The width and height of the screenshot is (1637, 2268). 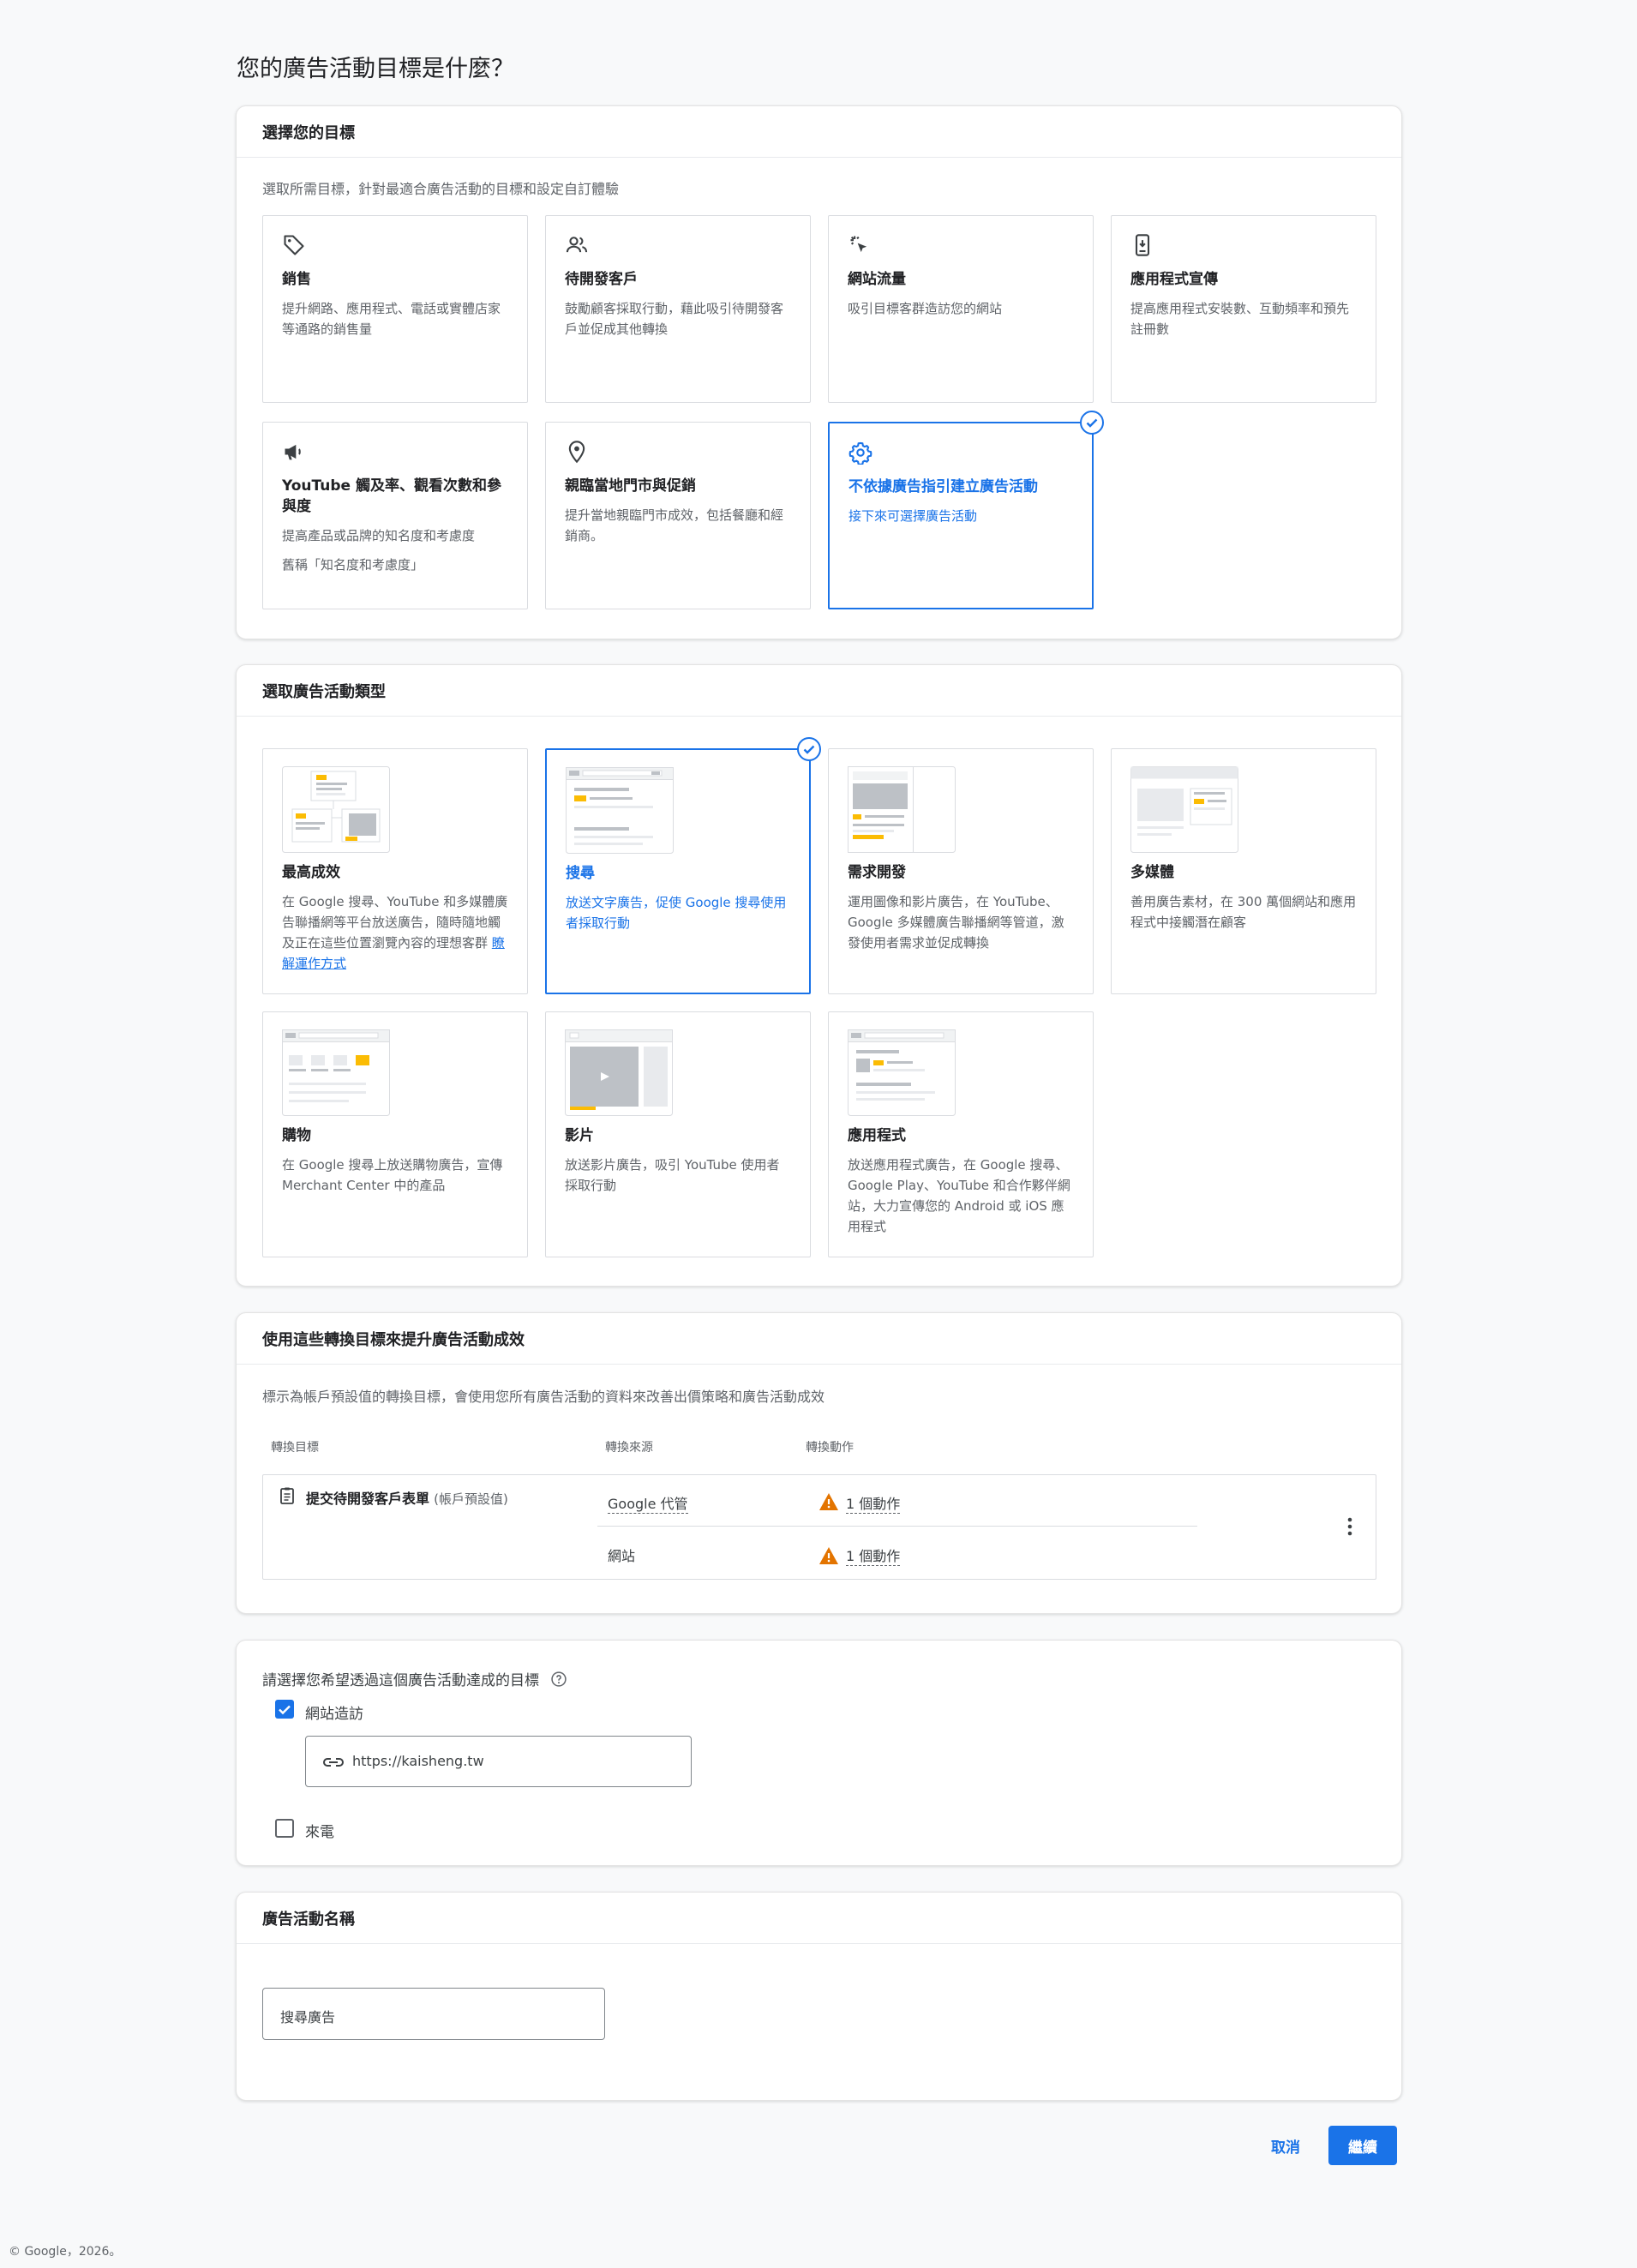 What do you see at coordinates (622, 1556) in the screenshot?
I see `source-website: 網站` at bounding box center [622, 1556].